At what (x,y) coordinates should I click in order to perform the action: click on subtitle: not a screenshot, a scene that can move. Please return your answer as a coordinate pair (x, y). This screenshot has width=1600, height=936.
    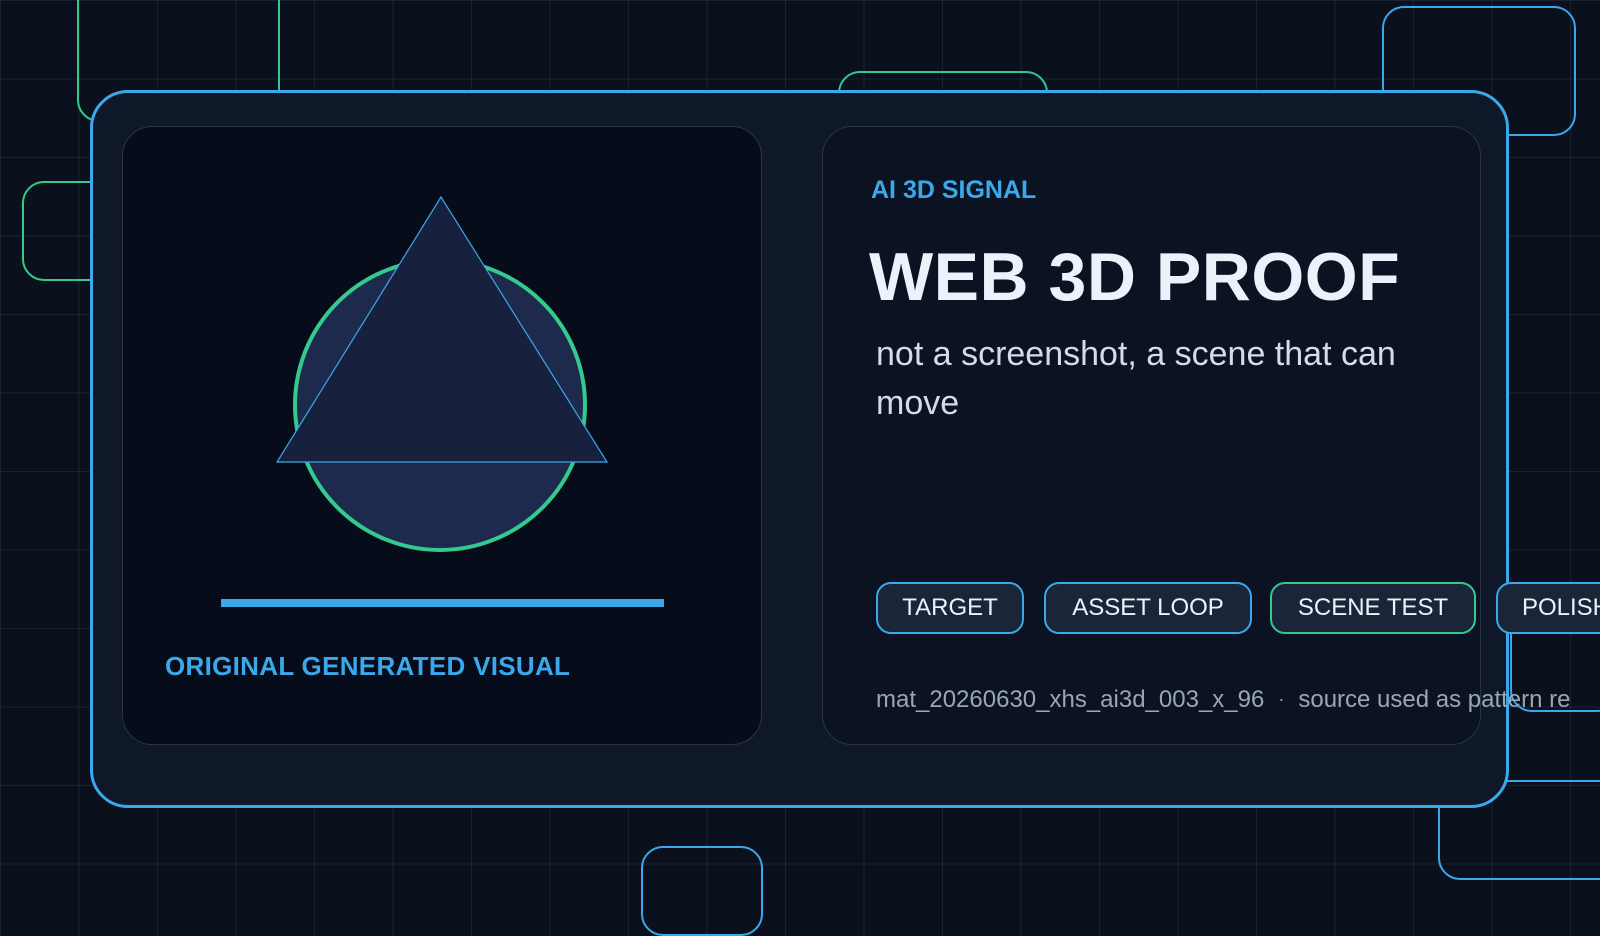
    Looking at the image, I should click on (1136, 378).